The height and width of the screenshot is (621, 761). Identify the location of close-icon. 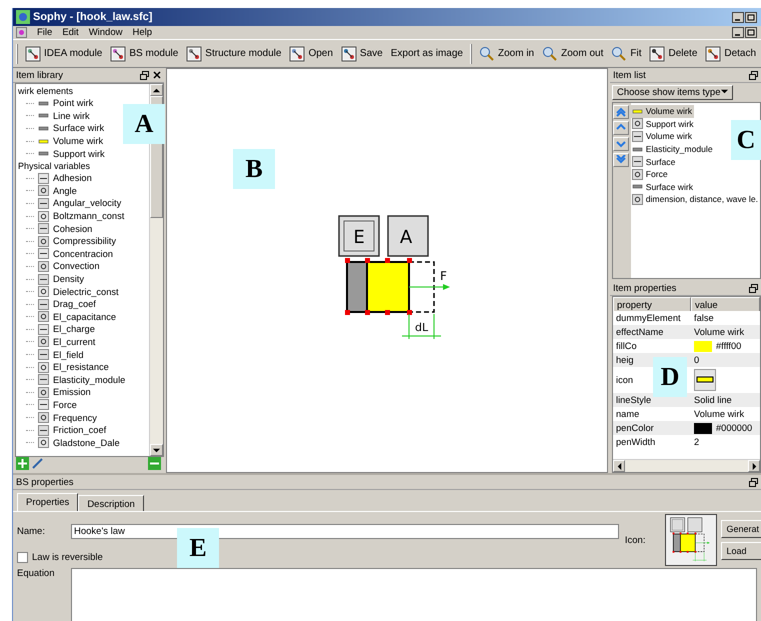
(157, 74).